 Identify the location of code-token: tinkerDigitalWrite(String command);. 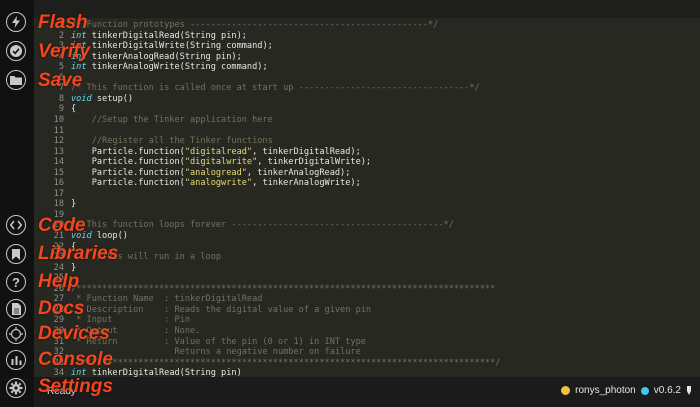
(179, 46).